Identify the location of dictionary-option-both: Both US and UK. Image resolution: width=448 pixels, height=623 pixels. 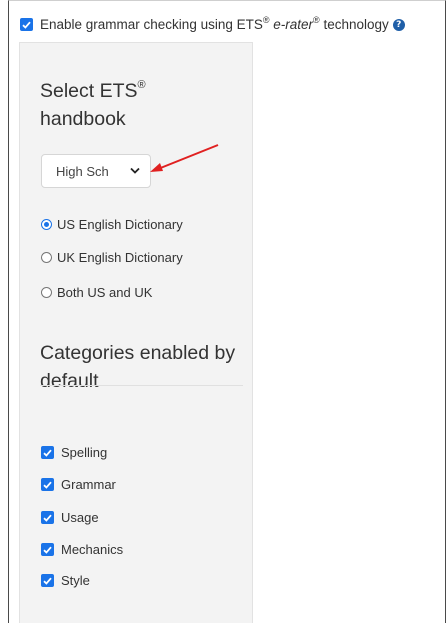
(96, 292).